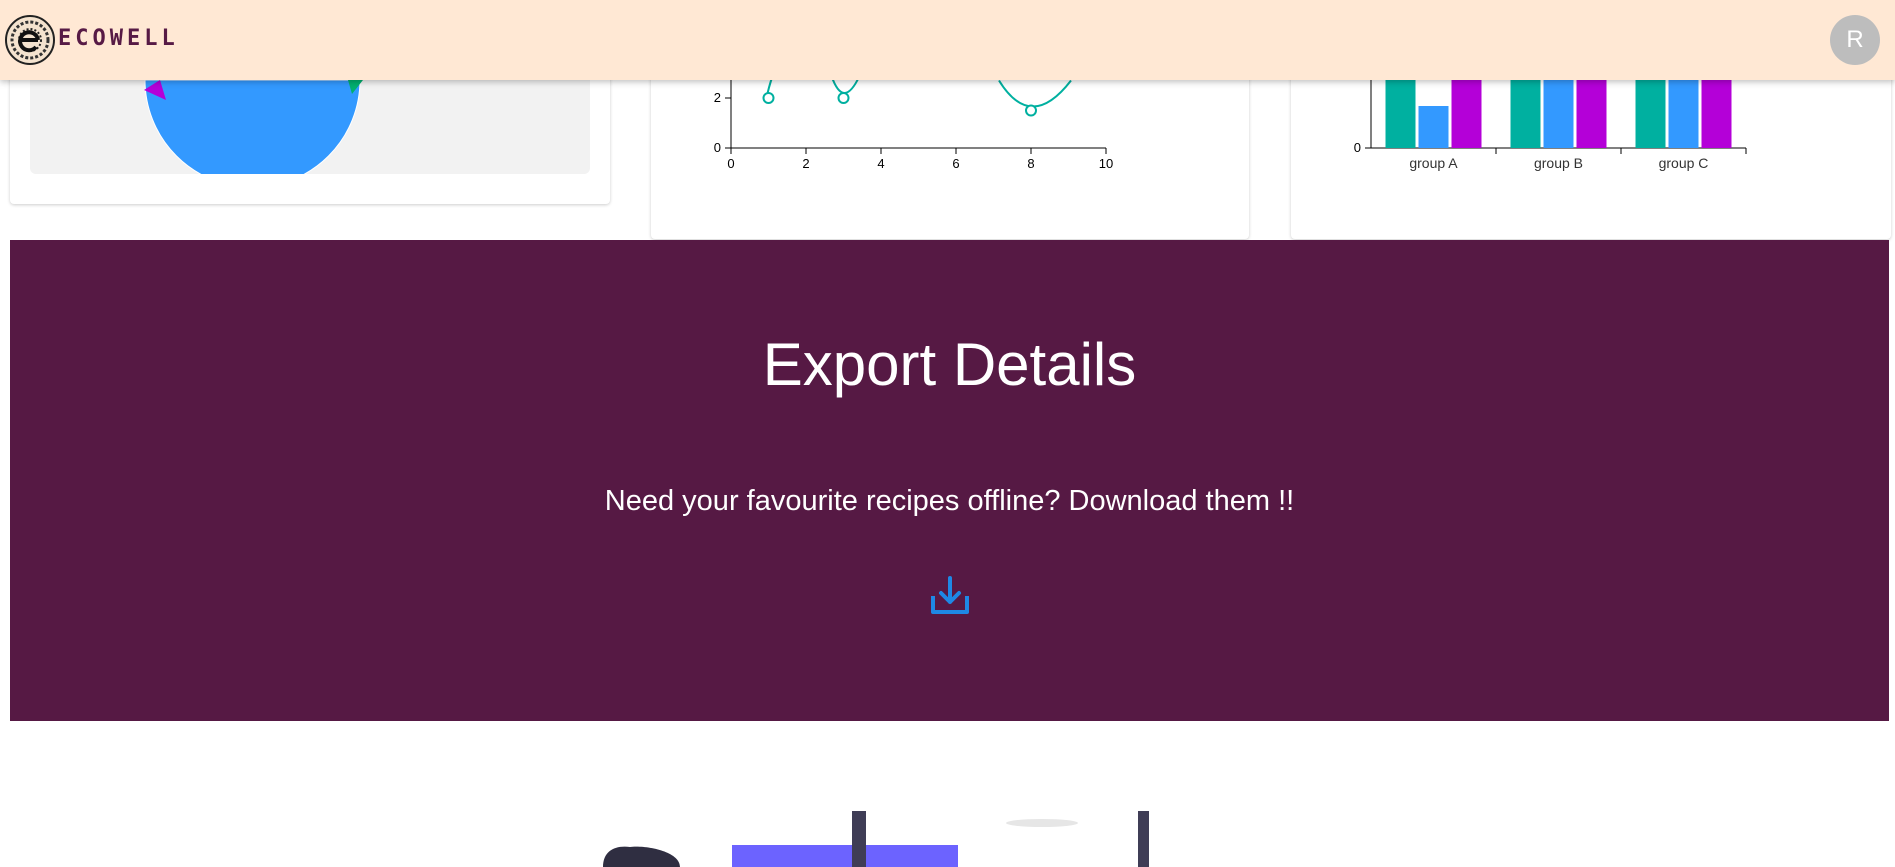 This screenshot has width=1895, height=867. What do you see at coordinates (845, 856) in the screenshot?
I see `illustration-purple-block` at bounding box center [845, 856].